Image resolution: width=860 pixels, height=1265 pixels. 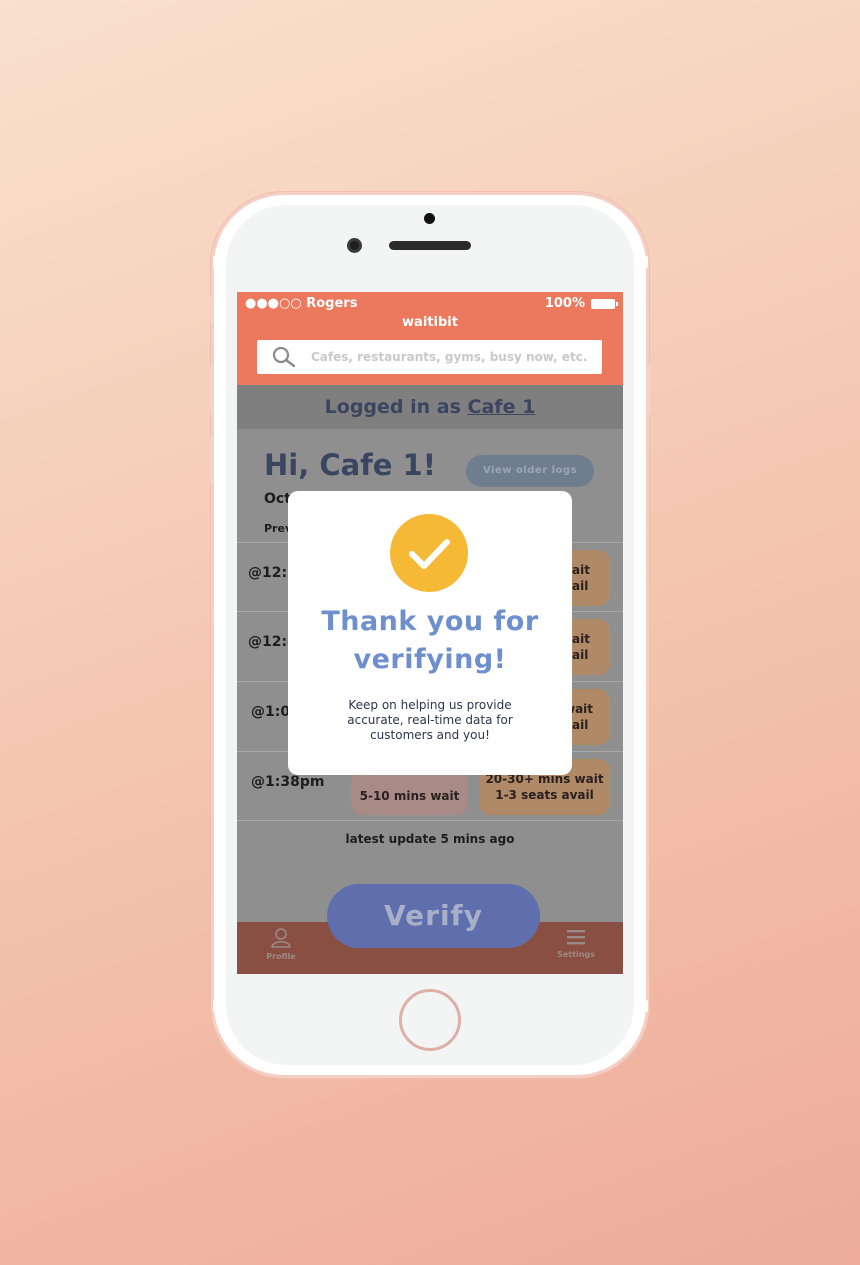 What do you see at coordinates (281, 938) in the screenshot?
I see `profile-icon` at bounding box center [281, 938].